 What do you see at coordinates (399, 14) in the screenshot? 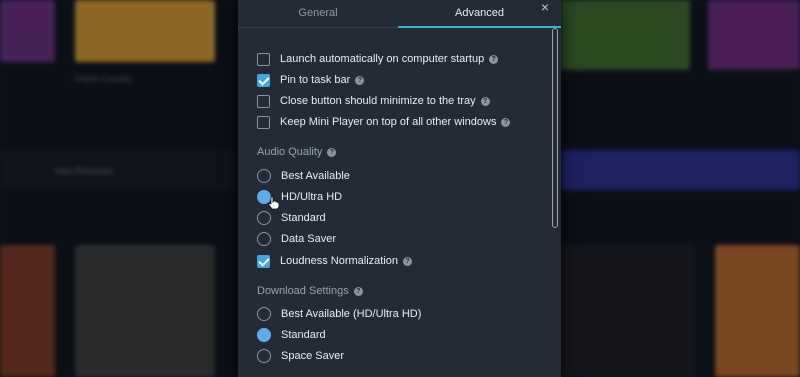
I see `tab-bar: General Advanced ×` at bounding box center [399, 14].